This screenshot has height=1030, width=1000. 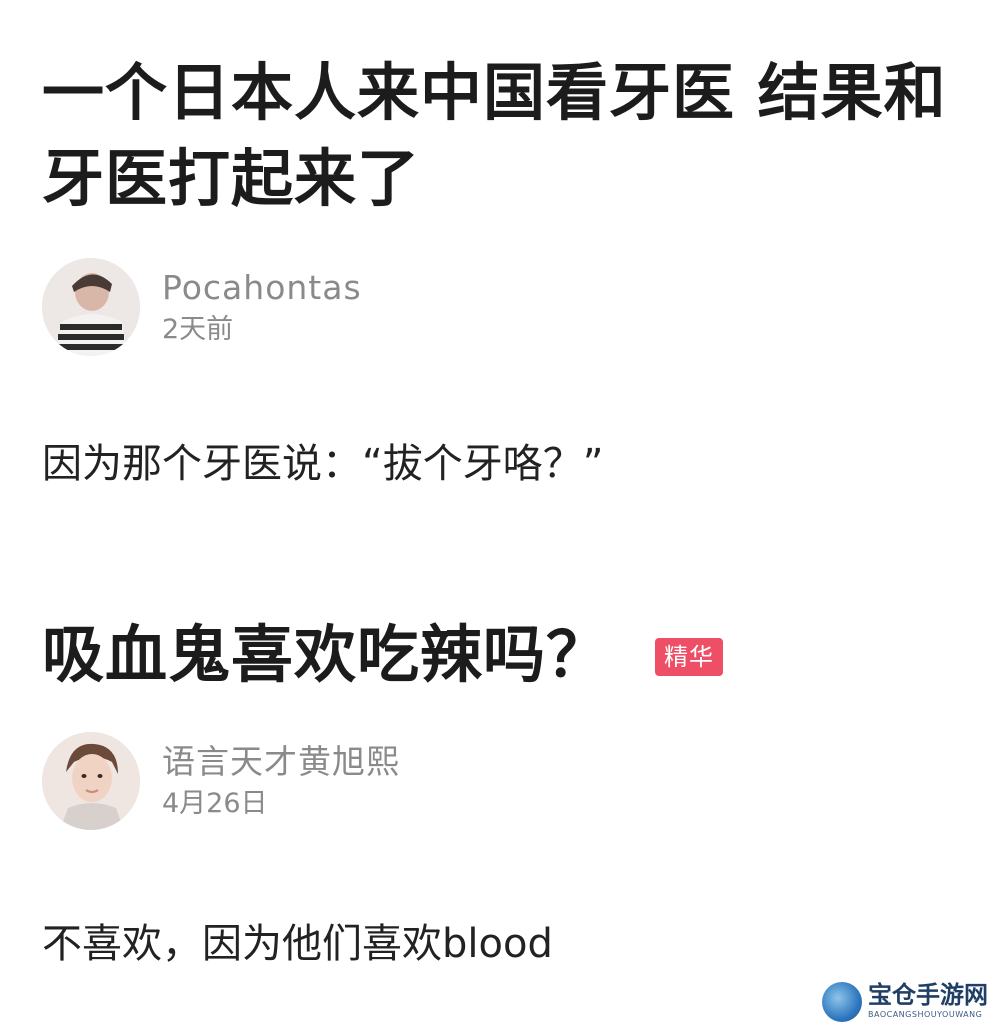 I want to click on site-watermark: 宝仓手游网 BAOCANGSHOUYOUWANG, so click(x=908, y=1002).